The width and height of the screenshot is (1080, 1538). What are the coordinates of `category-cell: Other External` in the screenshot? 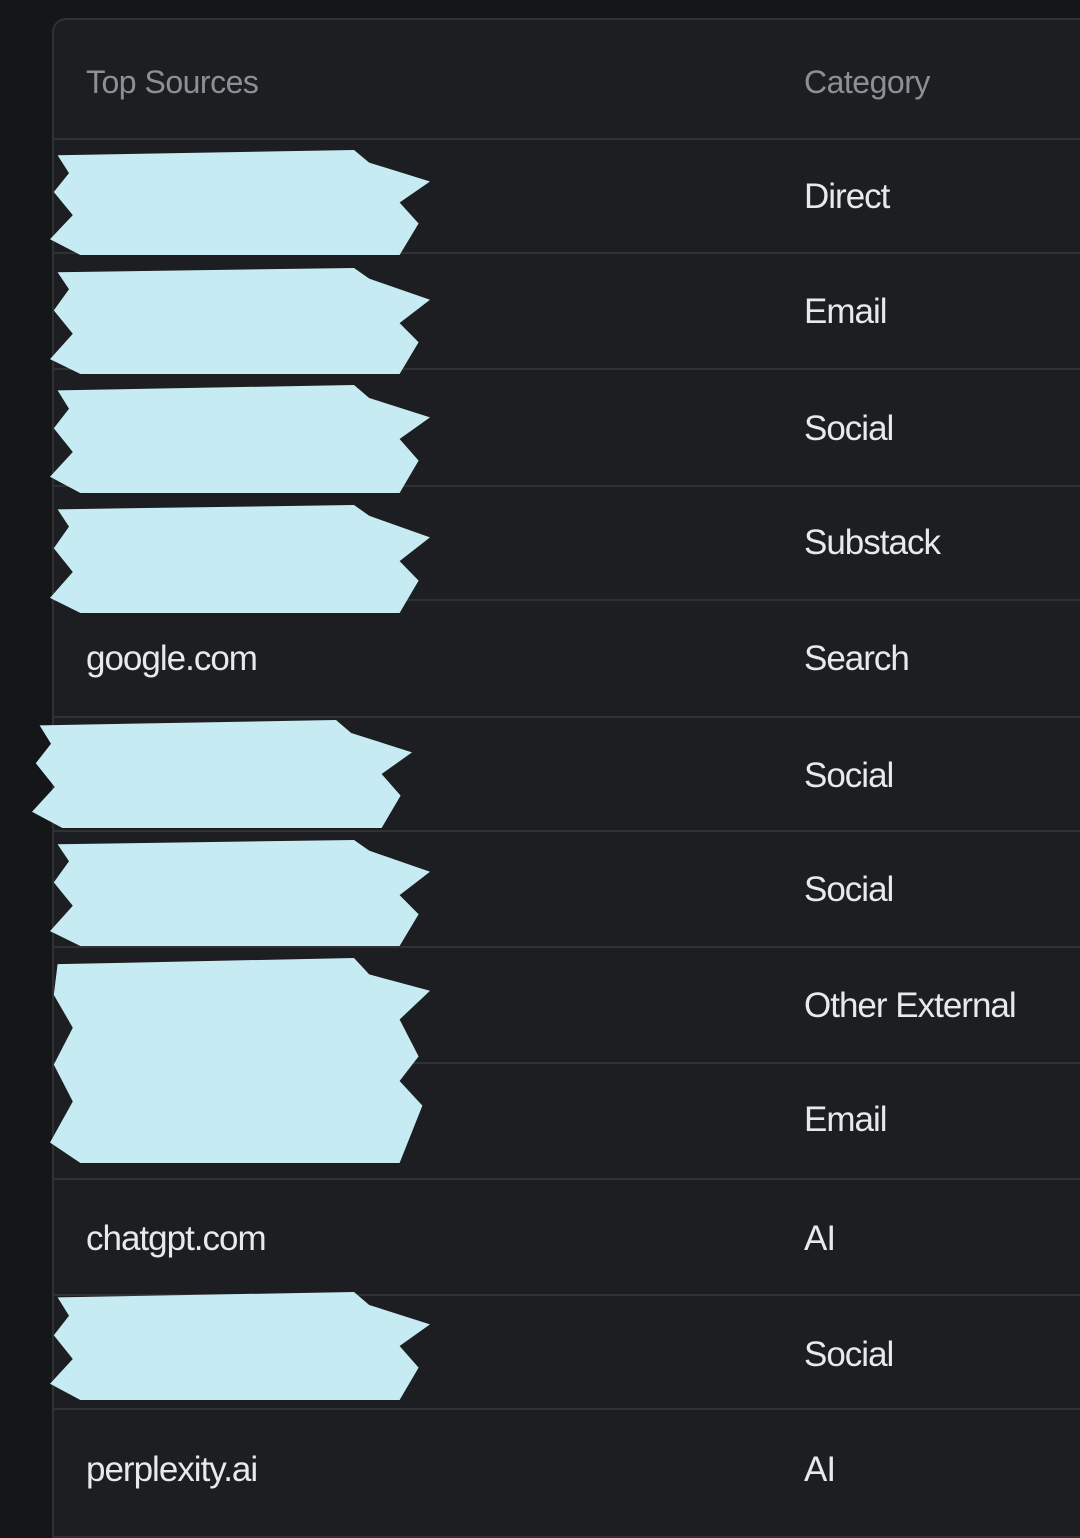 It's located at (910, 1005).